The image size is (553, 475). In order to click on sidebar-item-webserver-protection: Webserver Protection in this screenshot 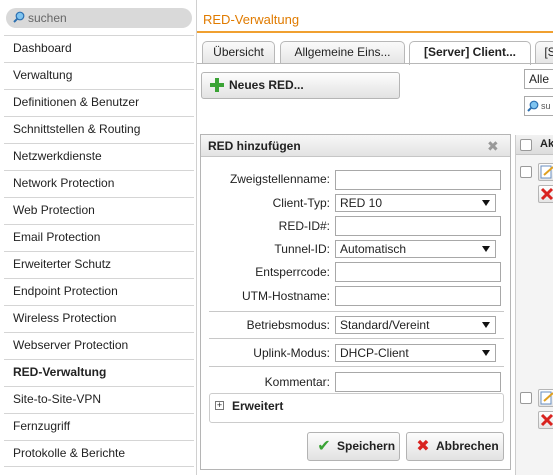, I will do `click(99, 345)`.